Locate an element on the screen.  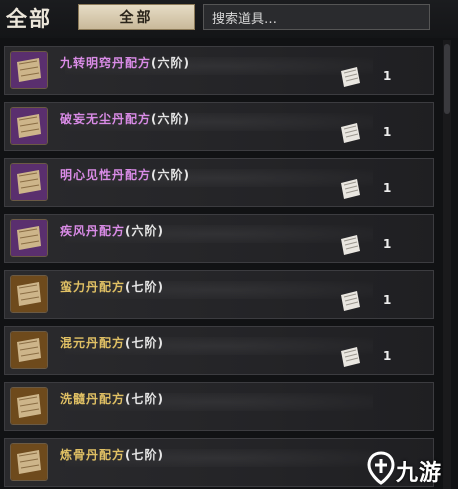
item-name: 明心见性丹配方(六阶) is located at coordinates (125, 175).